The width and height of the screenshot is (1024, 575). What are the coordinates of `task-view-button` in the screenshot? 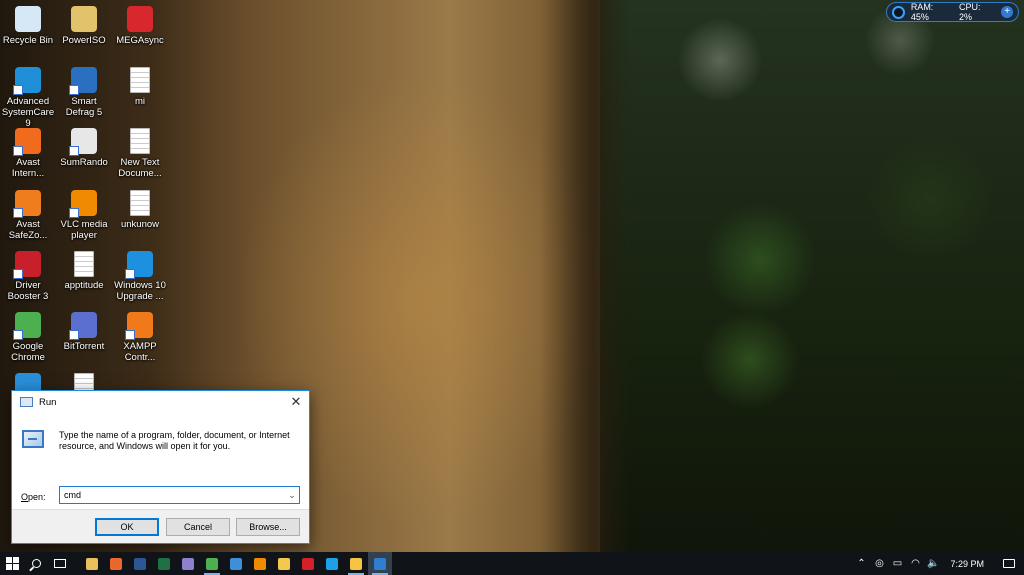 It's located at (60, 563).